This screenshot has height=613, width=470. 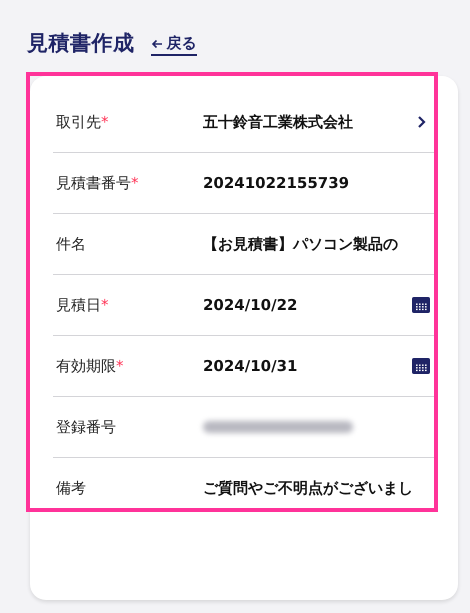 I want to click on field-value: 五十鈴音工業株式会社, so click(x=278, y=121).